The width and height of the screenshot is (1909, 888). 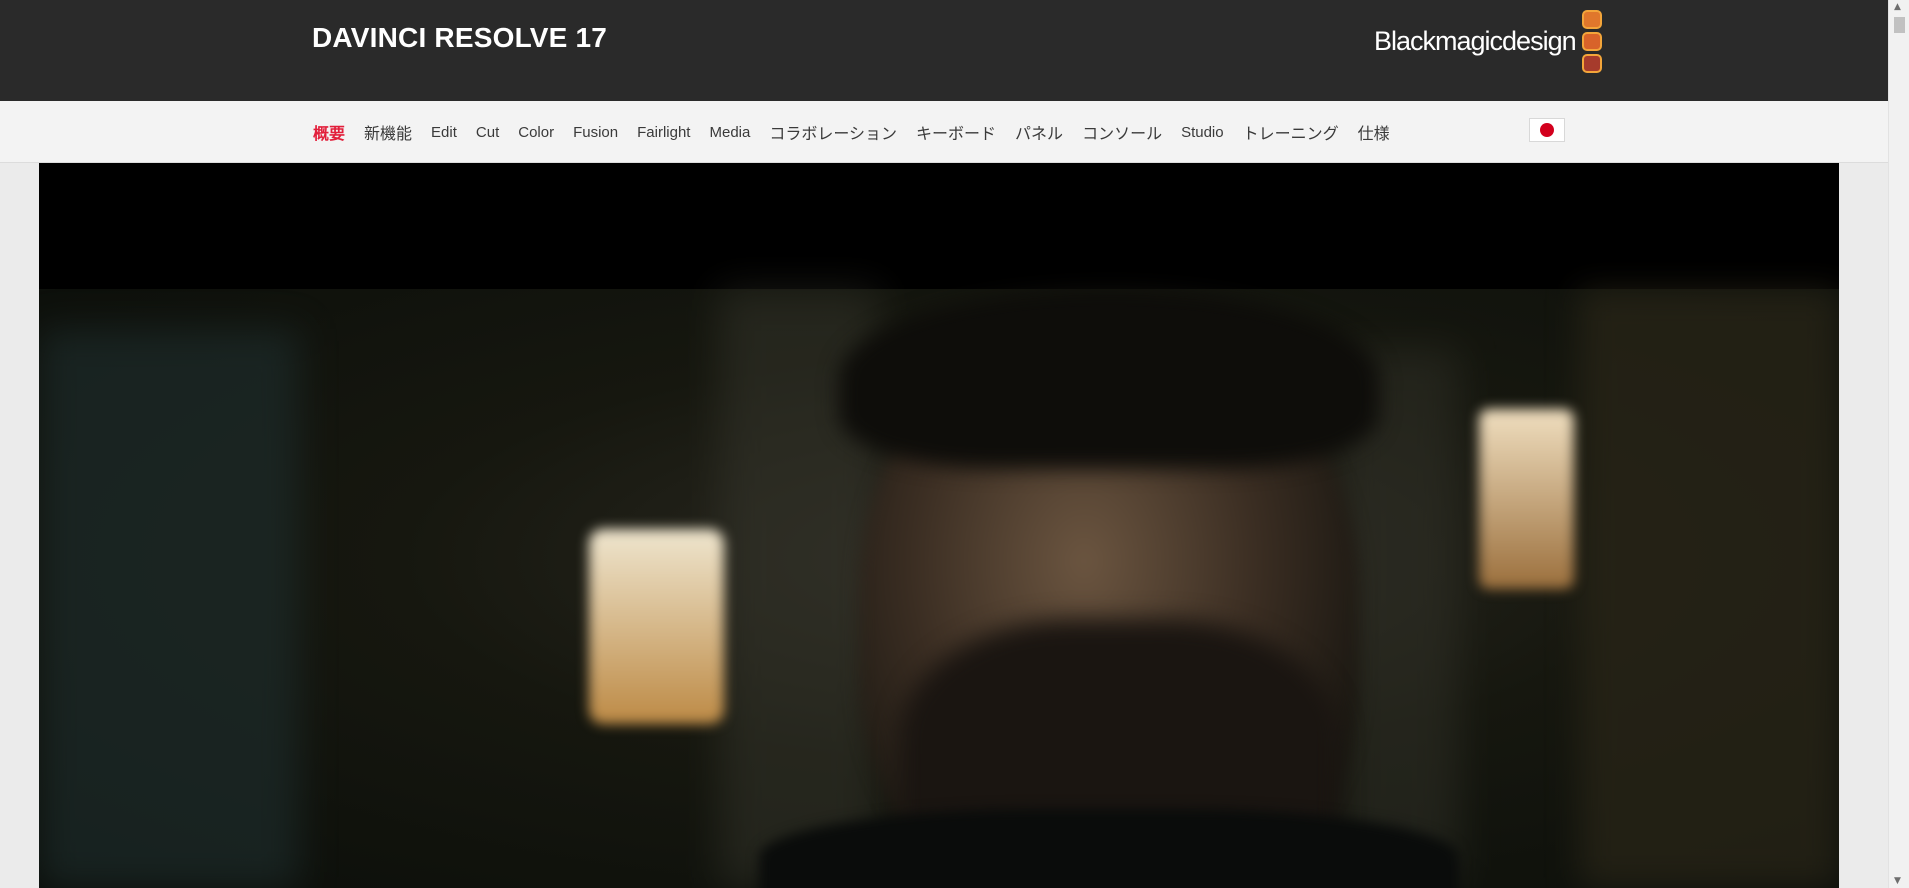 I want to click on scroll-up-arrow-icon: ▲, so click(x=1897, y=7).